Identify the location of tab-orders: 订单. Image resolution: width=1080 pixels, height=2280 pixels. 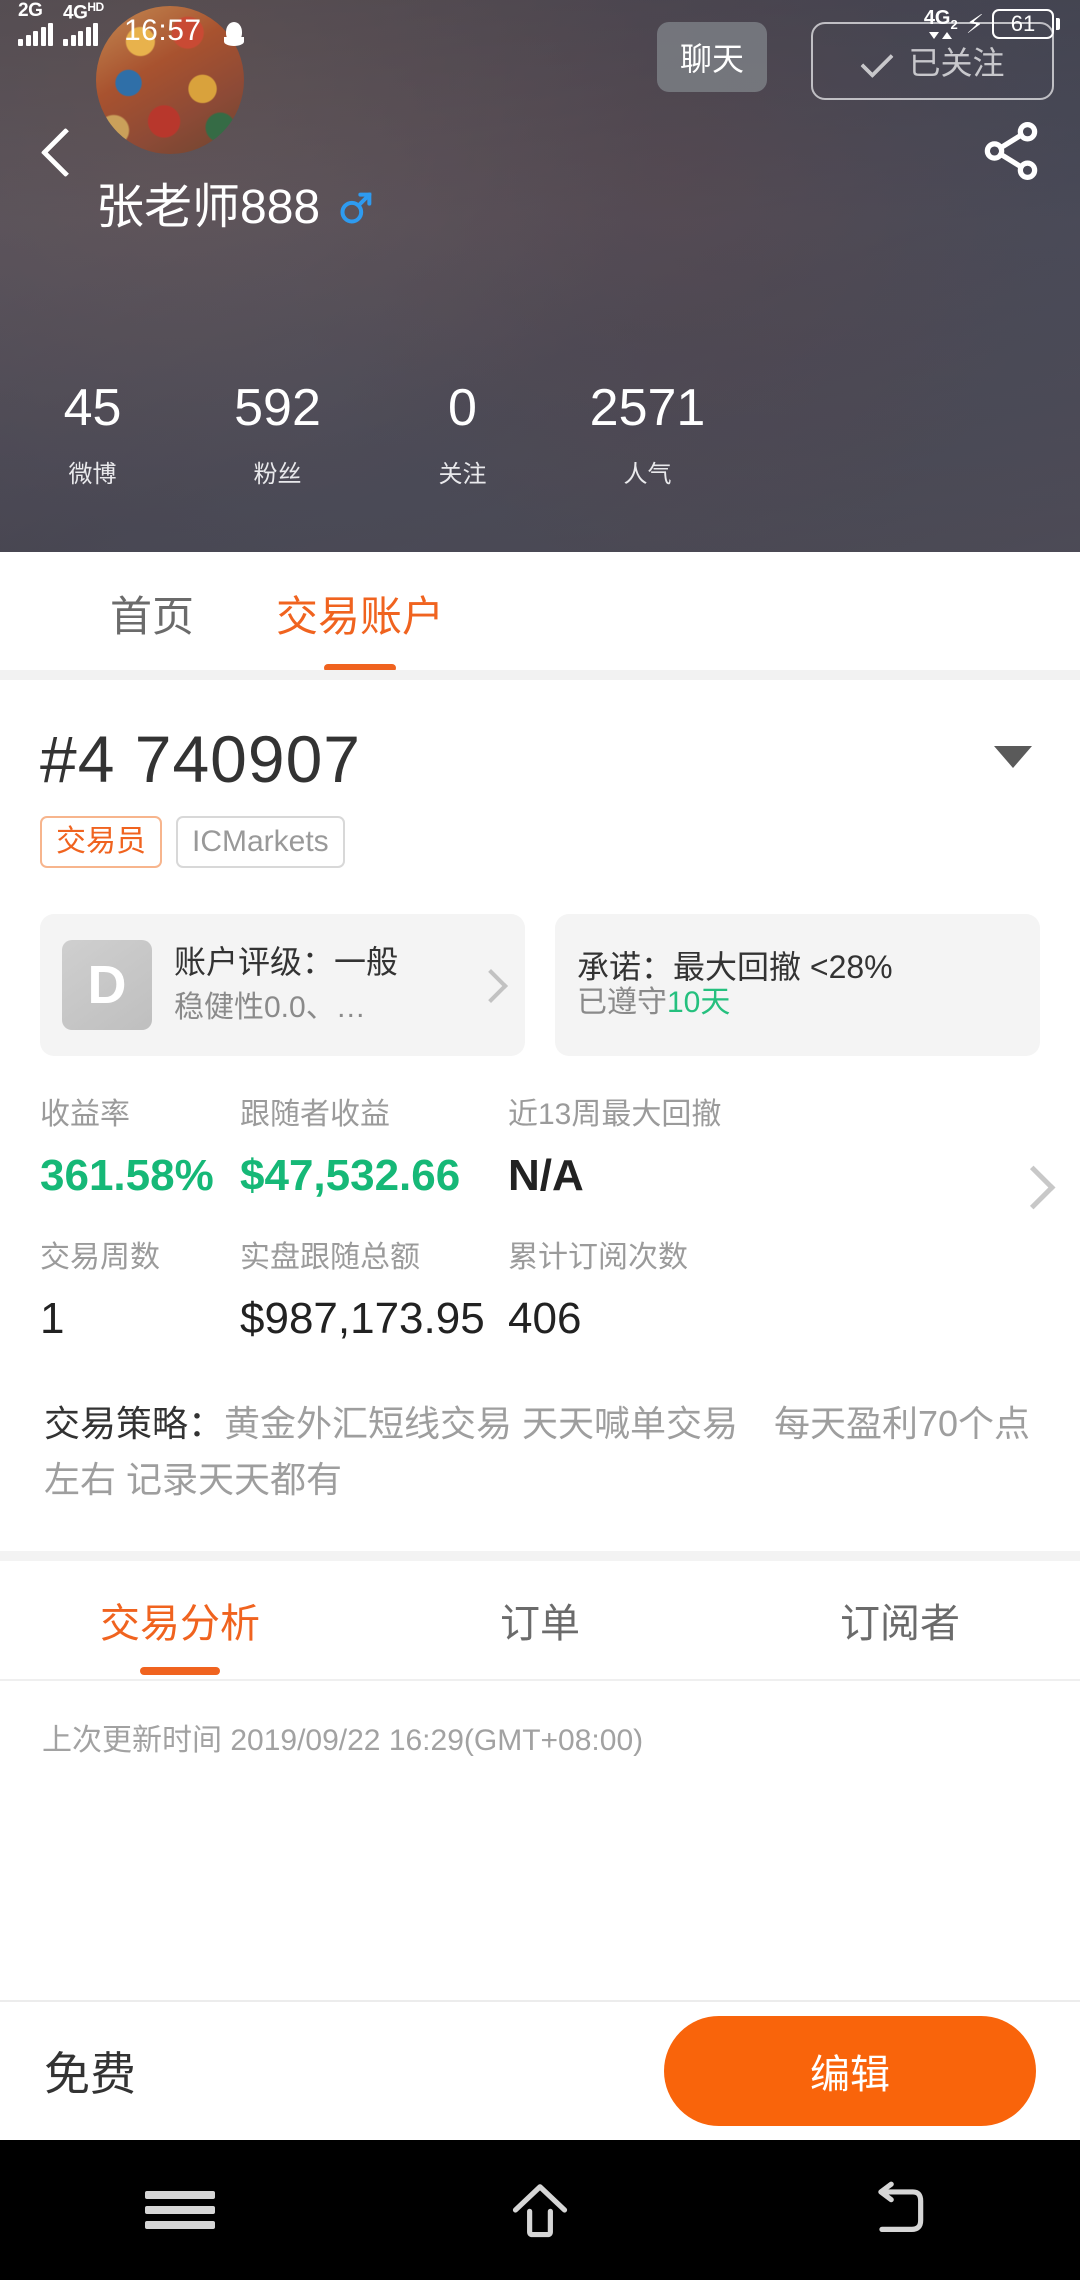
(540, 1620).